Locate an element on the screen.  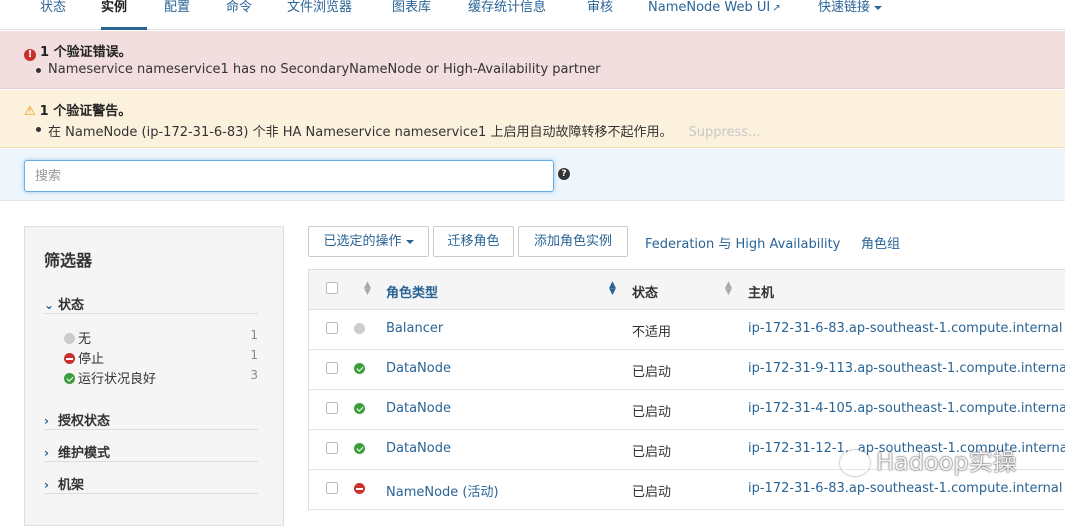
tab-quick-links-label: 快速链接 is located at coordinates (844, 7).